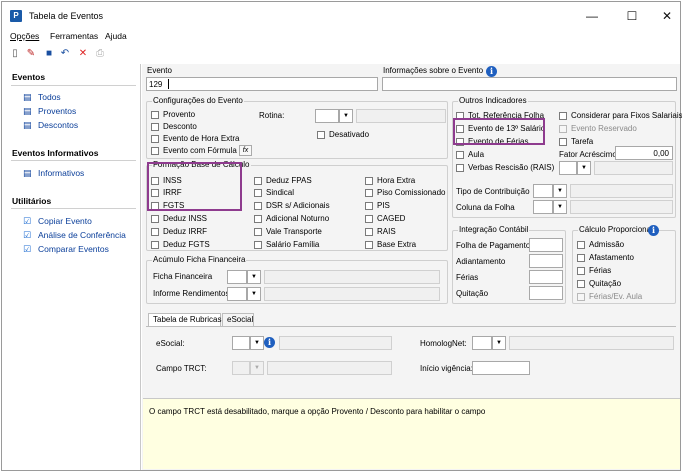 The width and height of the screenshot is (682, 472). I want to click on sidebar-section-title: Utilitários, so click(32, 201).